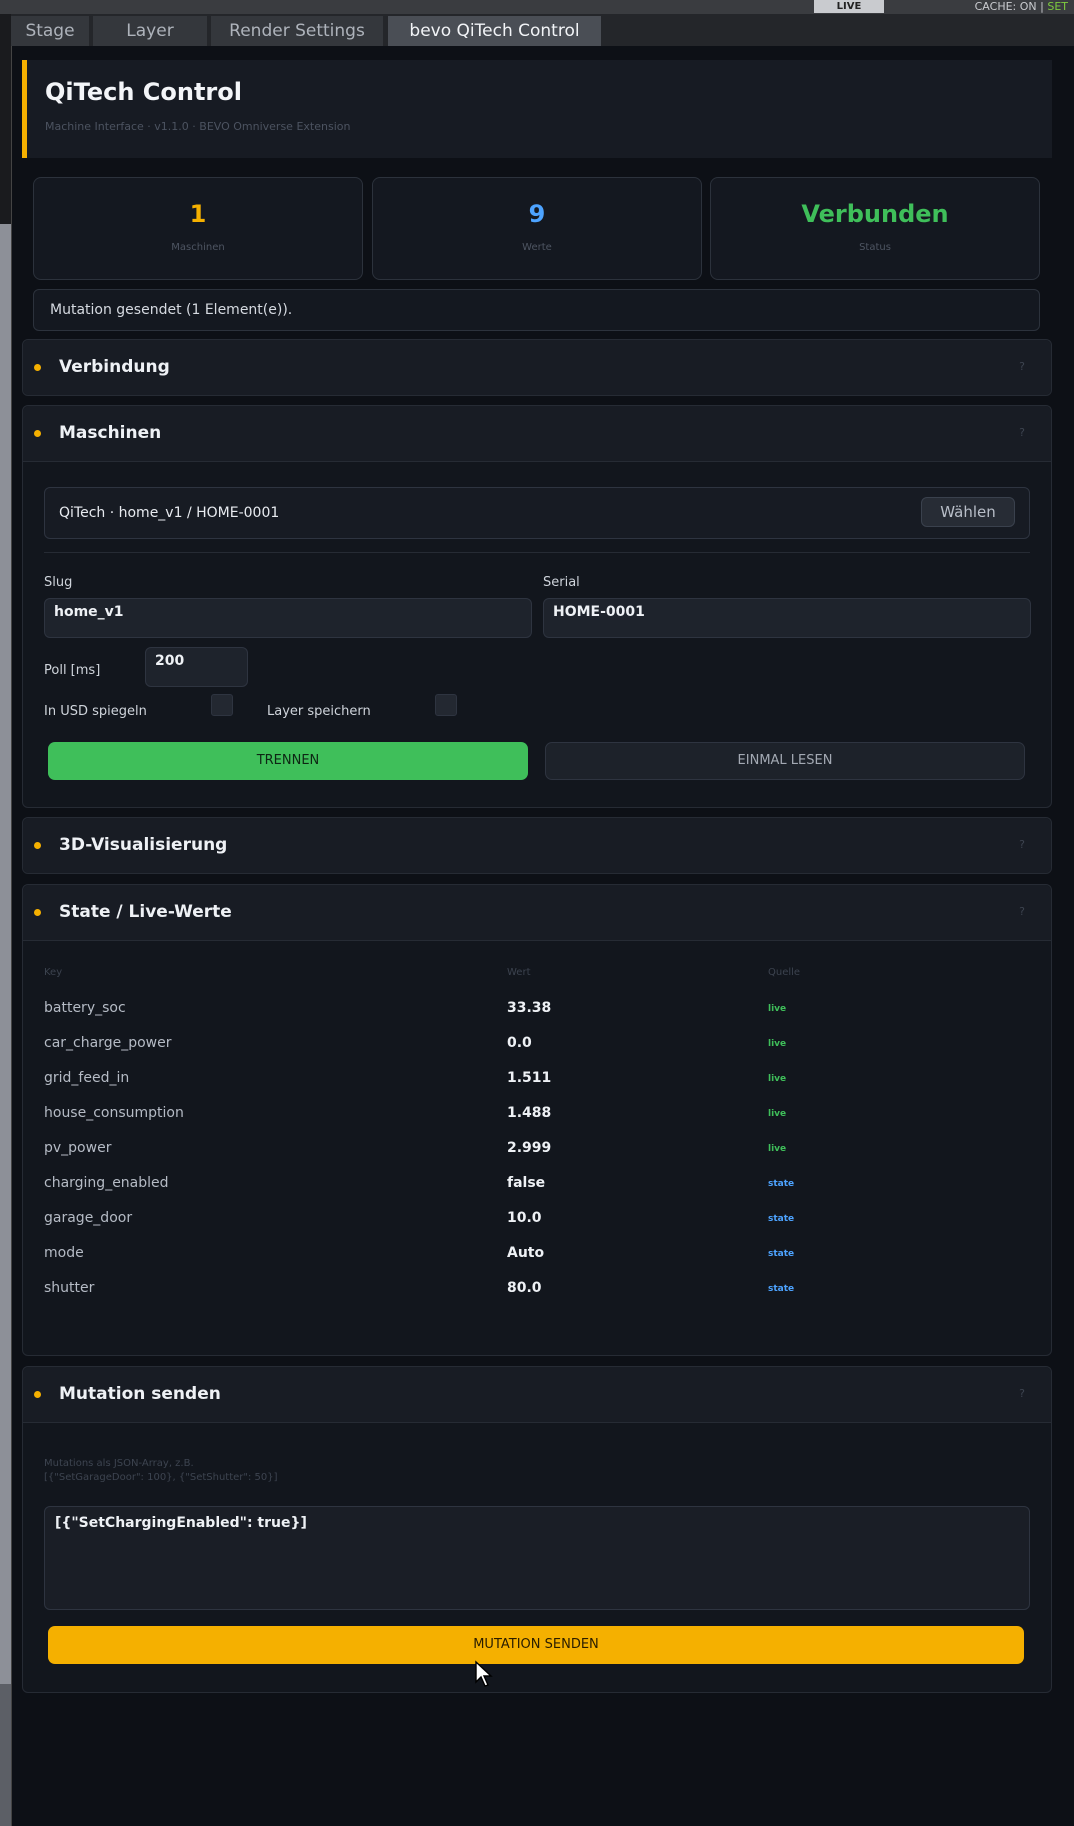 Image resolution: width=1074 pixels, height=1826 pixels. Describe the element at coordinates (561, 582) in the screenshot. I see `serial-label: Serial` at that location.